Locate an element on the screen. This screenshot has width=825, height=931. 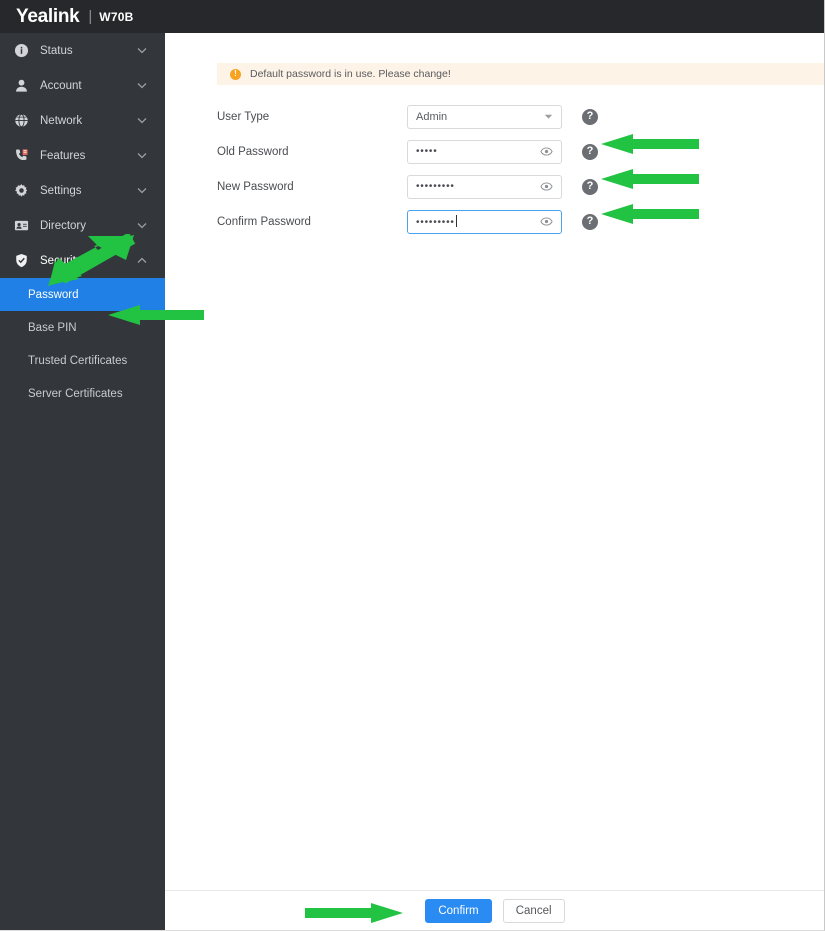
sidebar-subitem-server-certificates: Server Certificates is located at coordinates (82, 393).